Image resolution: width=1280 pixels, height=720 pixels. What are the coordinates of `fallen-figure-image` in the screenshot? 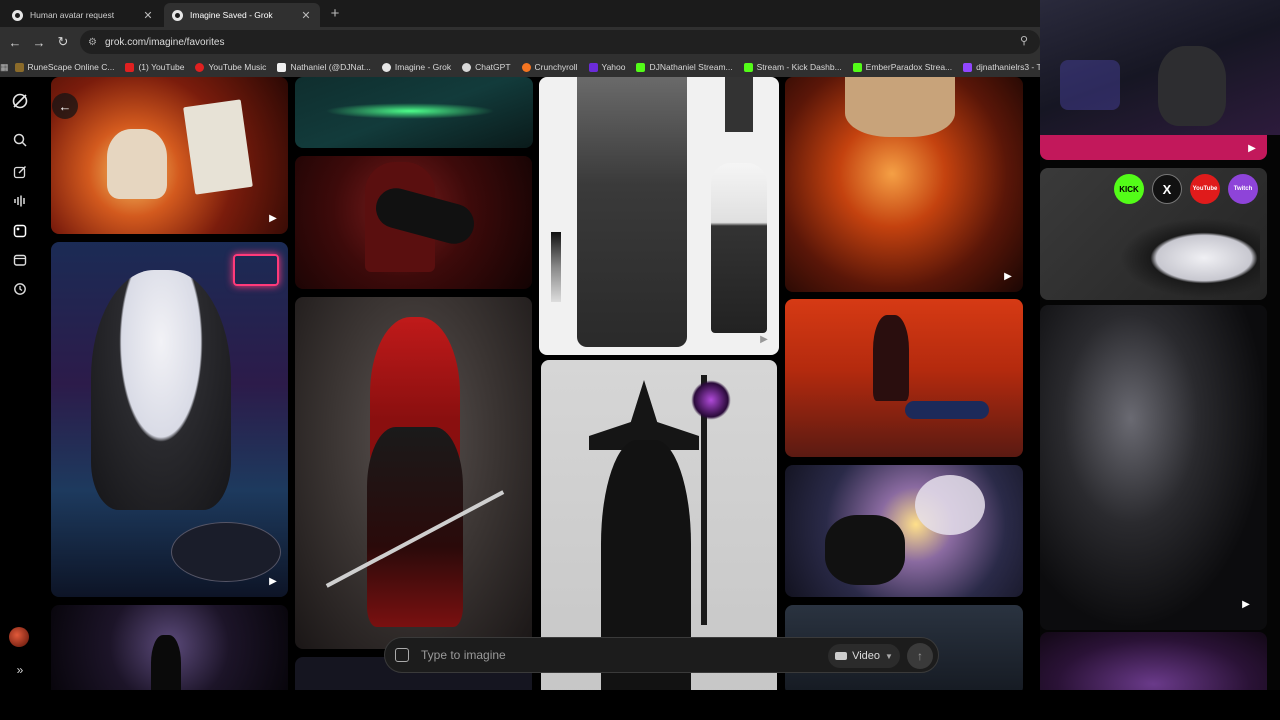 It's located at (947, 410).